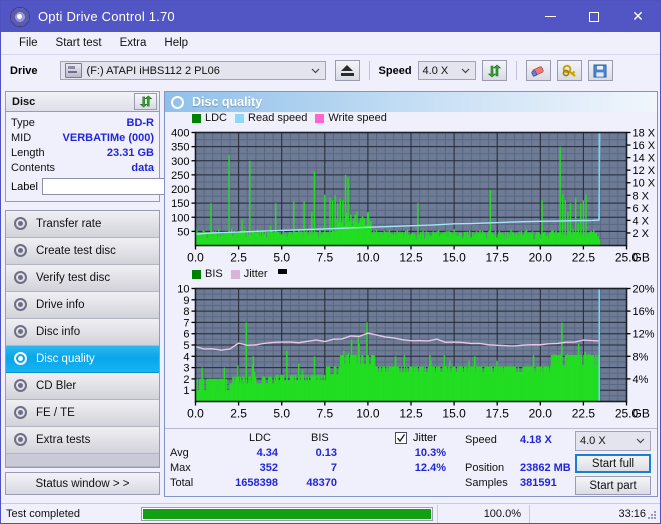  Describe the element at coordinates (186, 301) in the screenshot. I see `svg-text: 9` at that location.